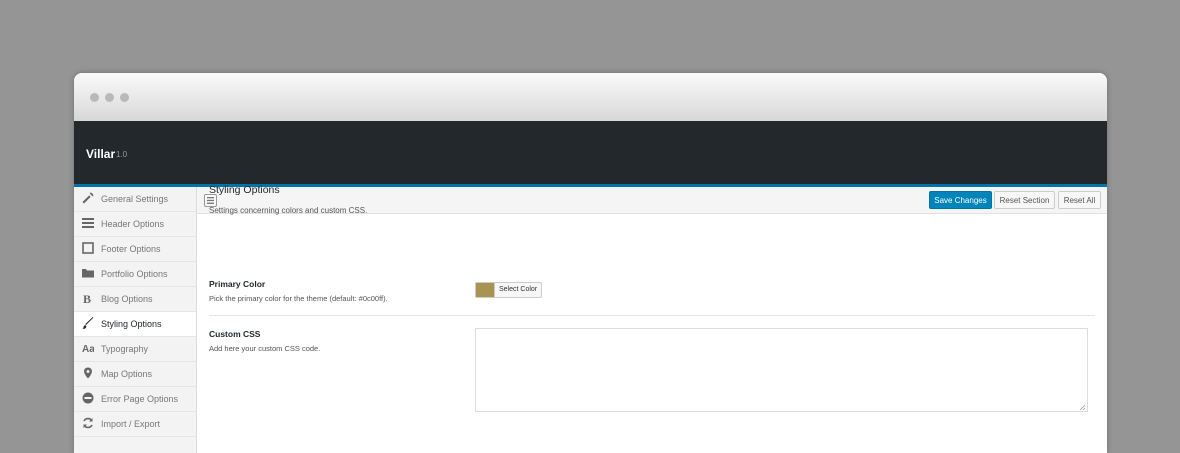 This screenshot has height=453, width=1180. What do you see at coordinates (88, 223) in the screenshot?
I see `menu-icon` at bounding box center [88, 223].